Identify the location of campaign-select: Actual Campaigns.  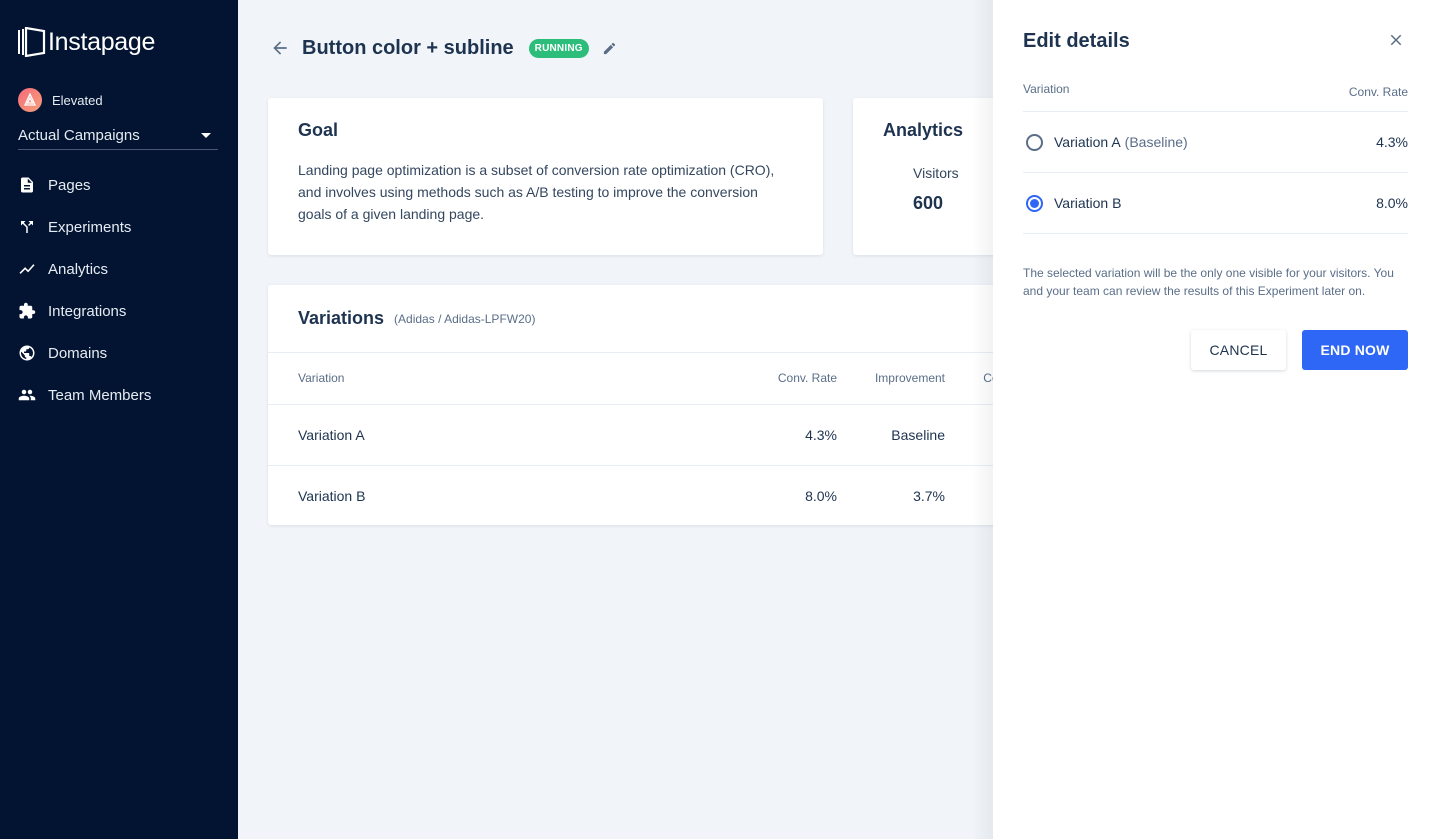
(118, 136).